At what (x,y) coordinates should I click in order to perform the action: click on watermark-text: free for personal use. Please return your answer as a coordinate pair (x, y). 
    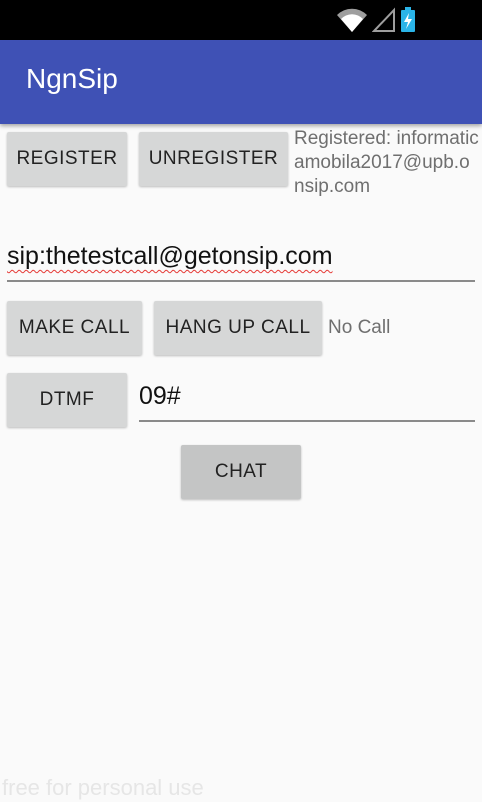
    Looking at the image, I should click on (103, 787).